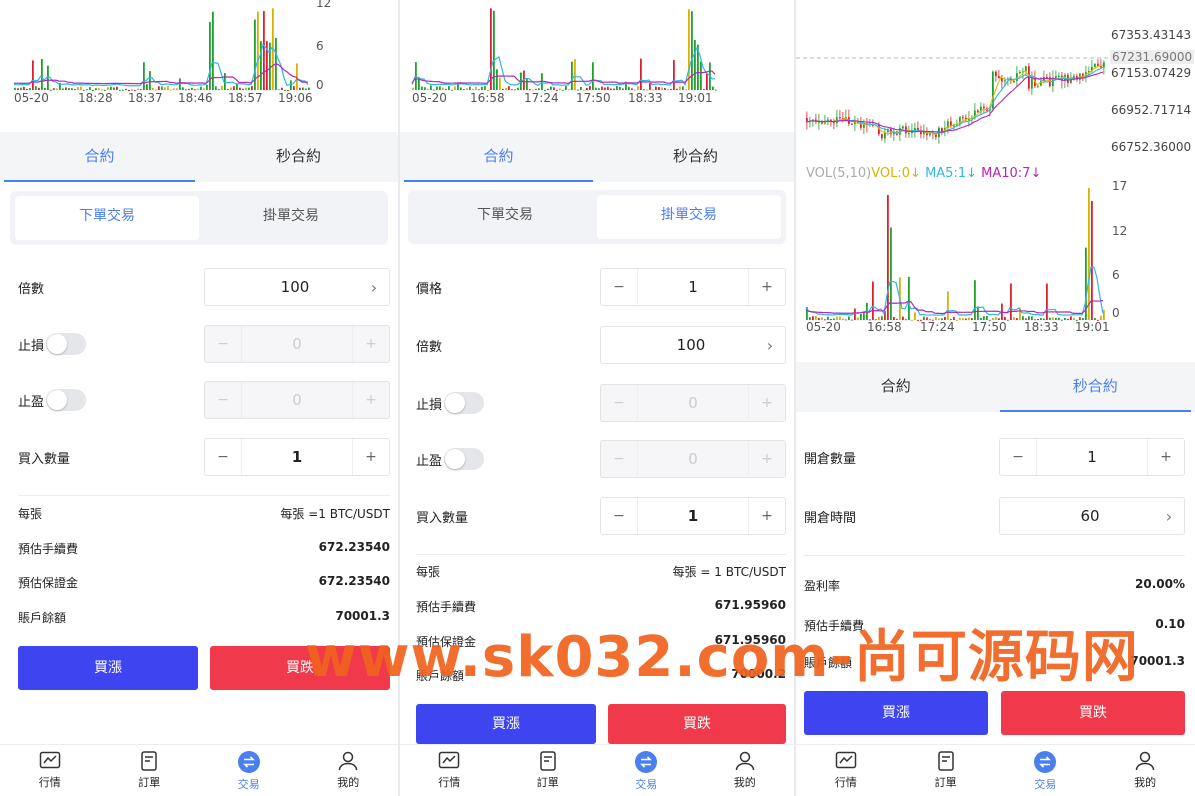 This screenshot has width=1195, height=796. What do you see at coordinates (245, 98) in the screenshot?
I see `chart-time-label: 18:57` at bounding box center [245, 98].